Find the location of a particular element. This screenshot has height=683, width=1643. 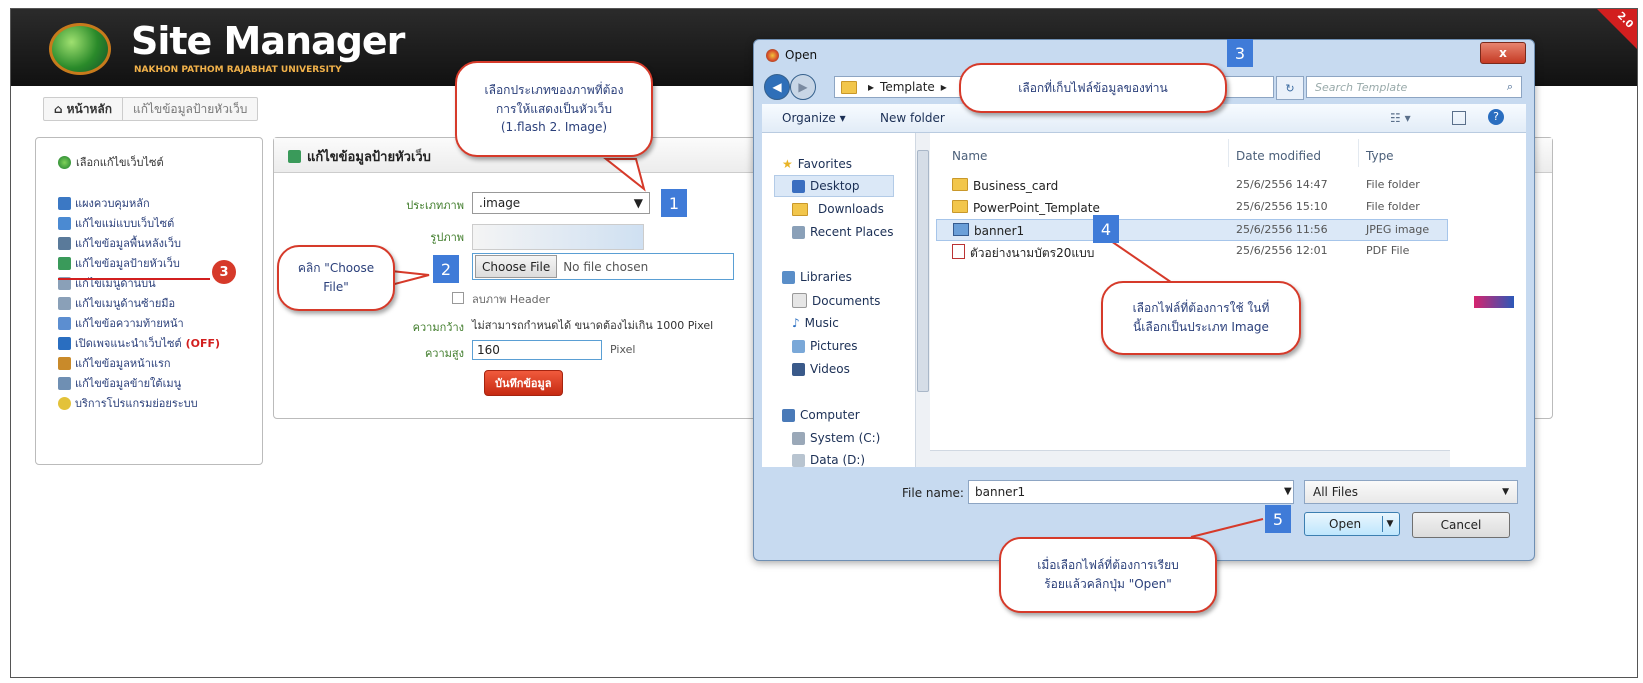

callout-text: (1.flash 2. Image) is located at coordinates (554, 127).